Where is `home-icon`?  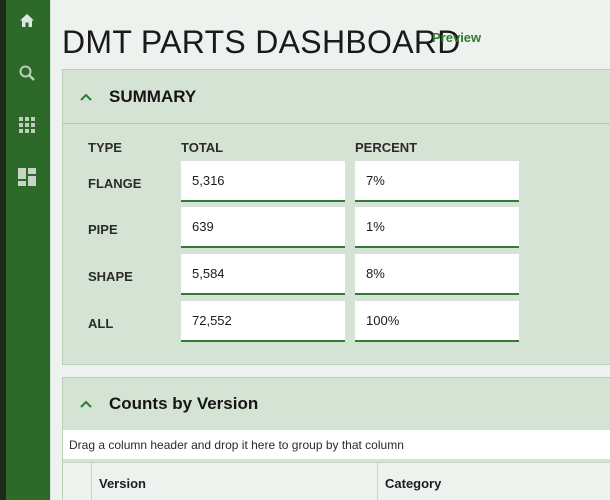 home-icon is located at coordinates (27, 20).